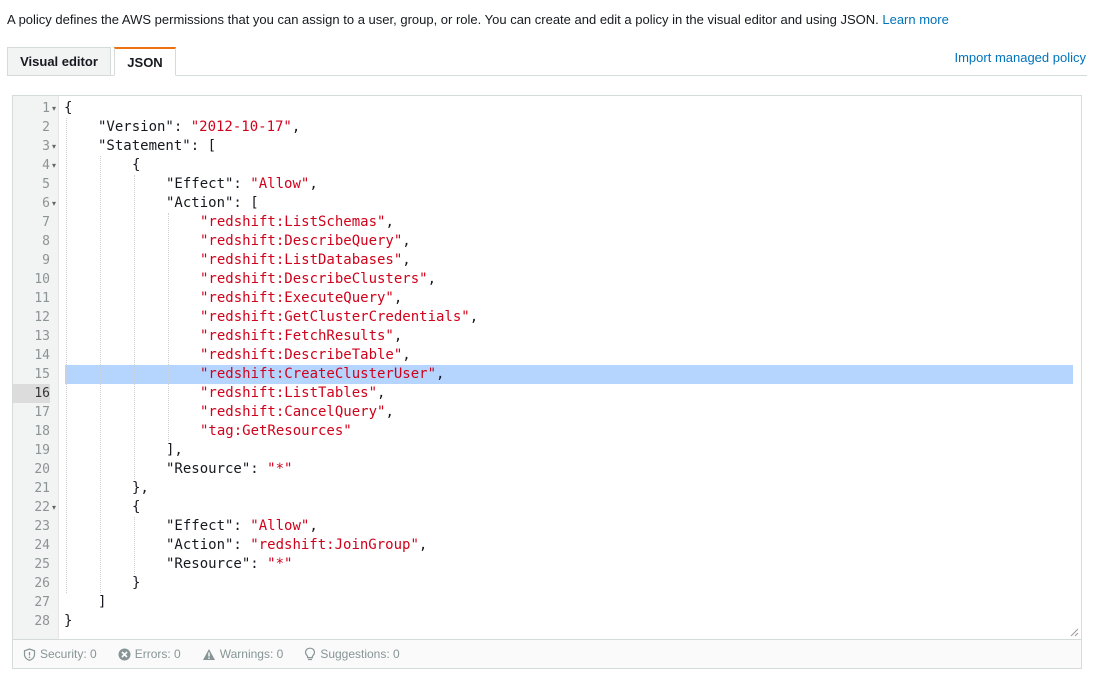  I want to click on string-token: "redshift:ExecuteQuery", so click(297, 298).